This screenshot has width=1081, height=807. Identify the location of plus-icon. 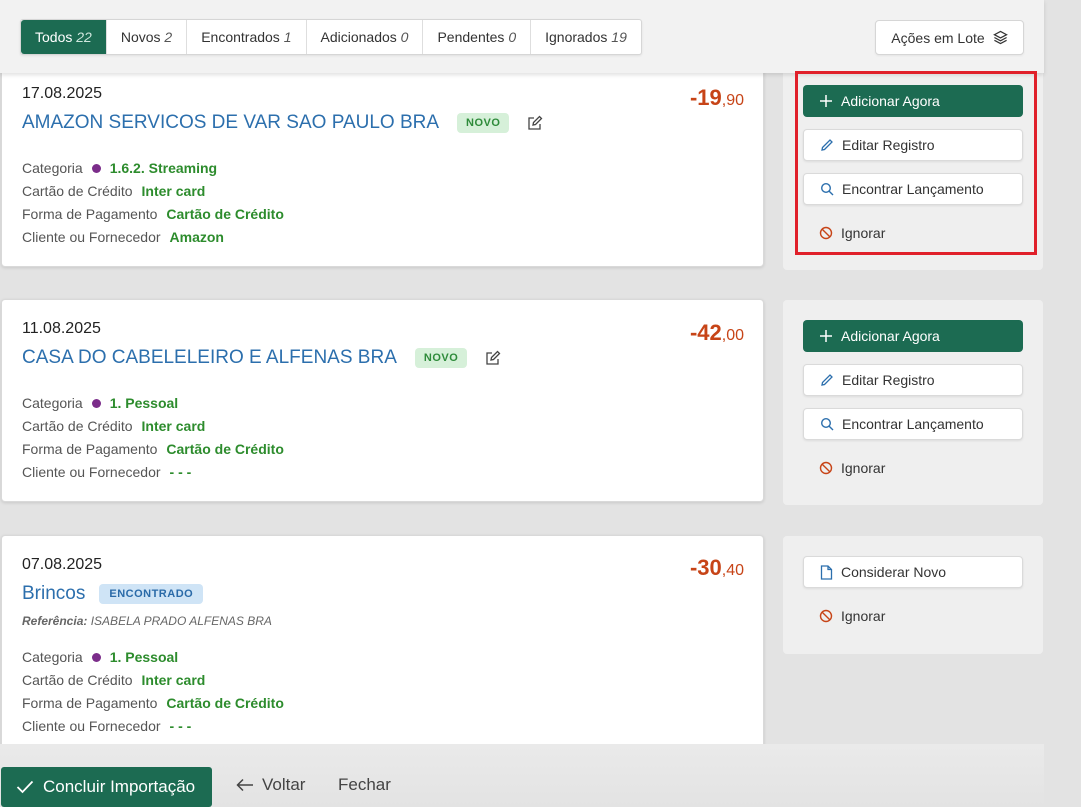
(826, 336).